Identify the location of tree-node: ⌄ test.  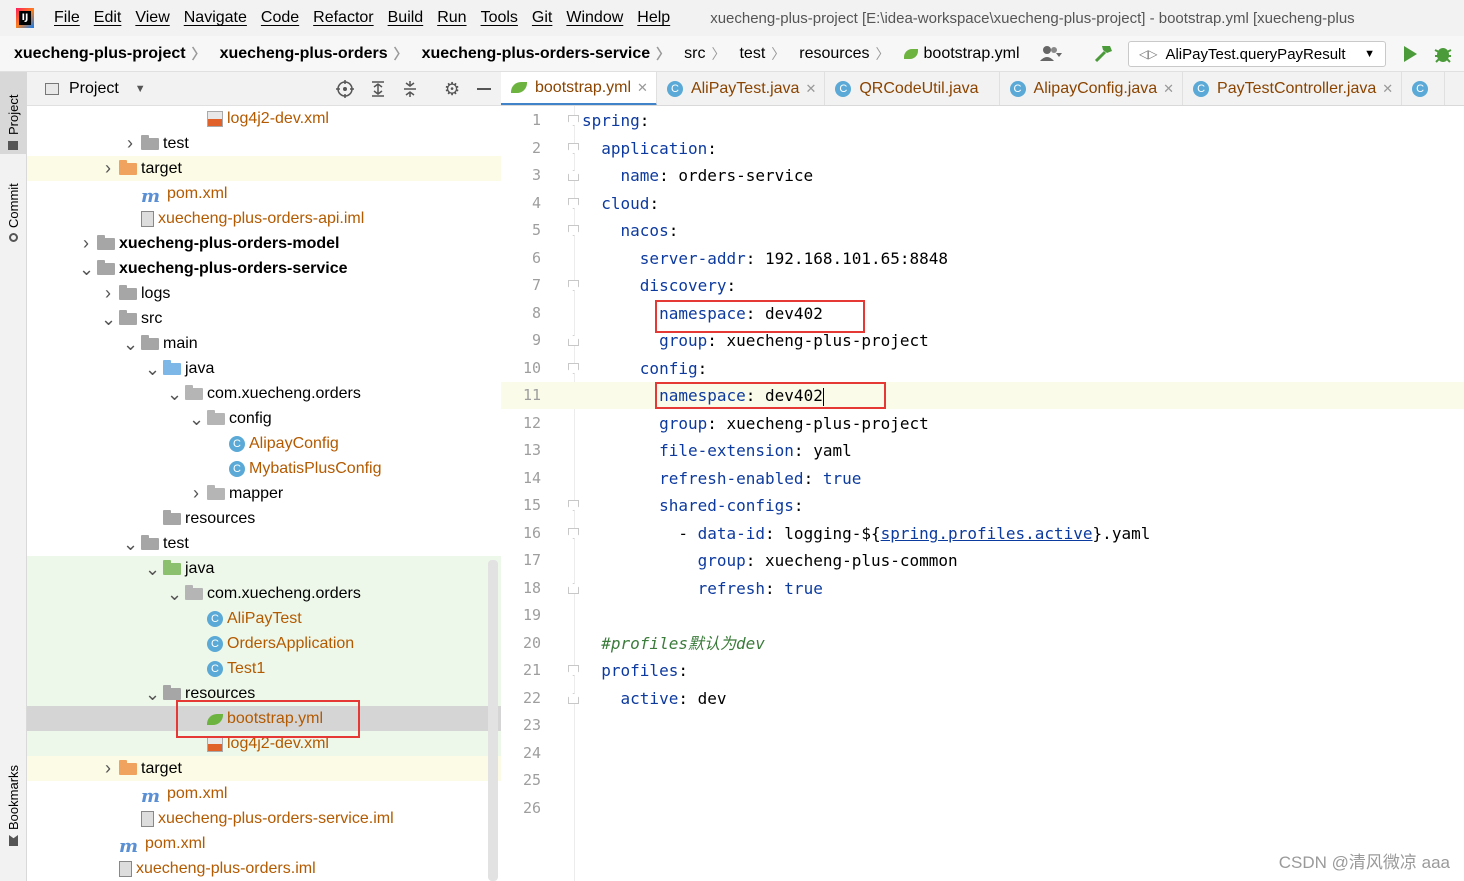
(264, 543).